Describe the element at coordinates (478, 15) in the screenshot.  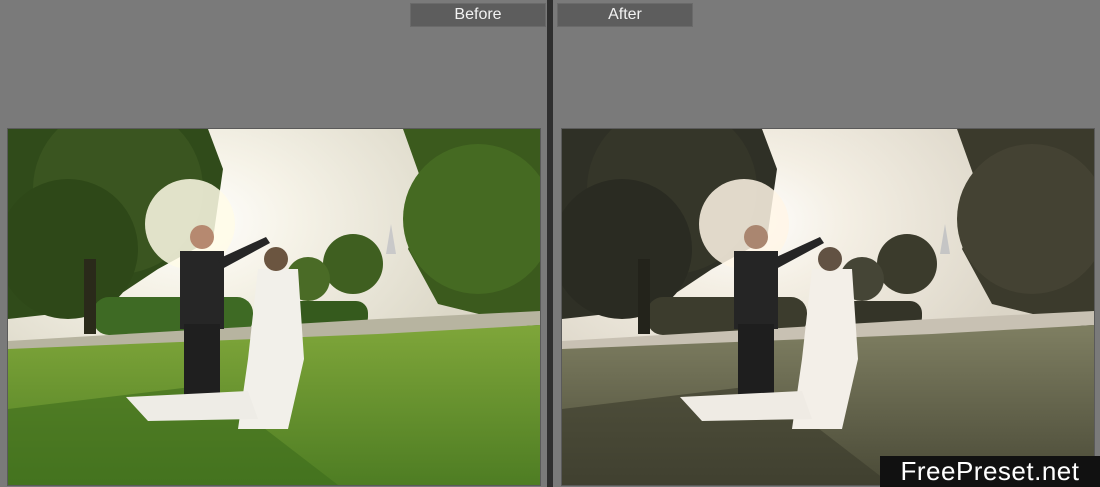
I see `before-label: Before` at that location.